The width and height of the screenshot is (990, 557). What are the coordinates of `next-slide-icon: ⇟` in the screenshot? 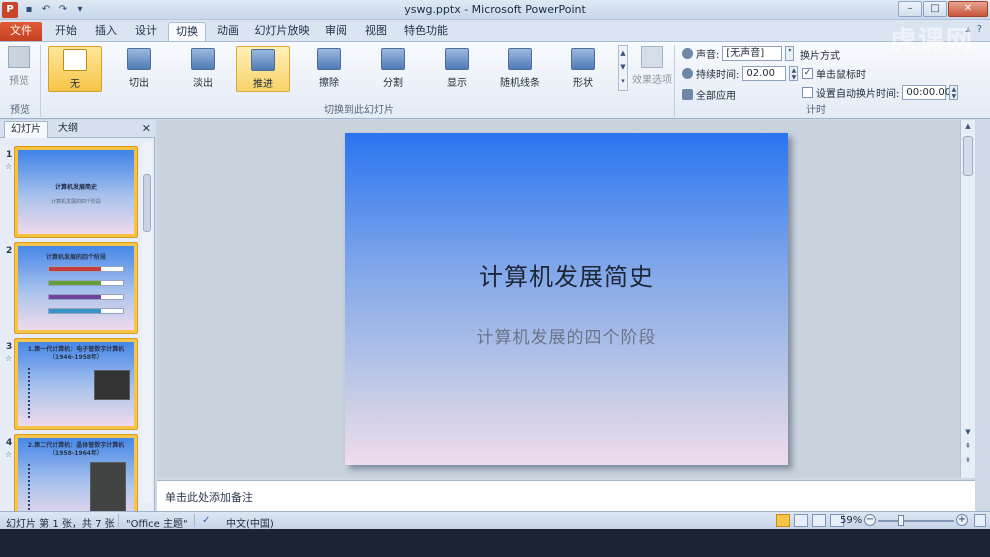 It's located at (968, 461).